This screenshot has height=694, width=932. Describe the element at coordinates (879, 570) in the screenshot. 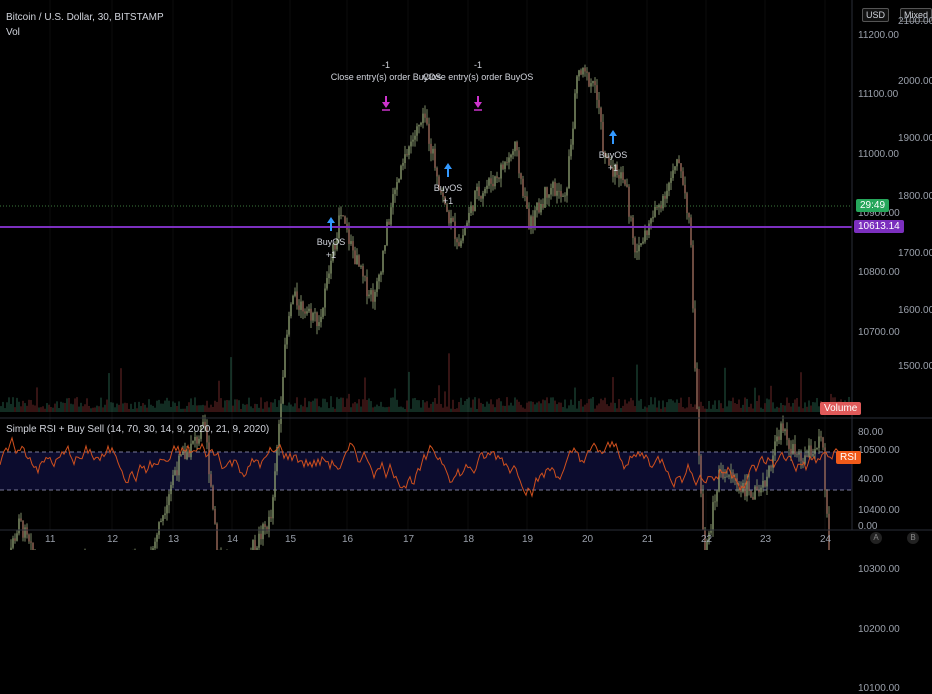

I see `price-tick-label: 10300.00` at that location.